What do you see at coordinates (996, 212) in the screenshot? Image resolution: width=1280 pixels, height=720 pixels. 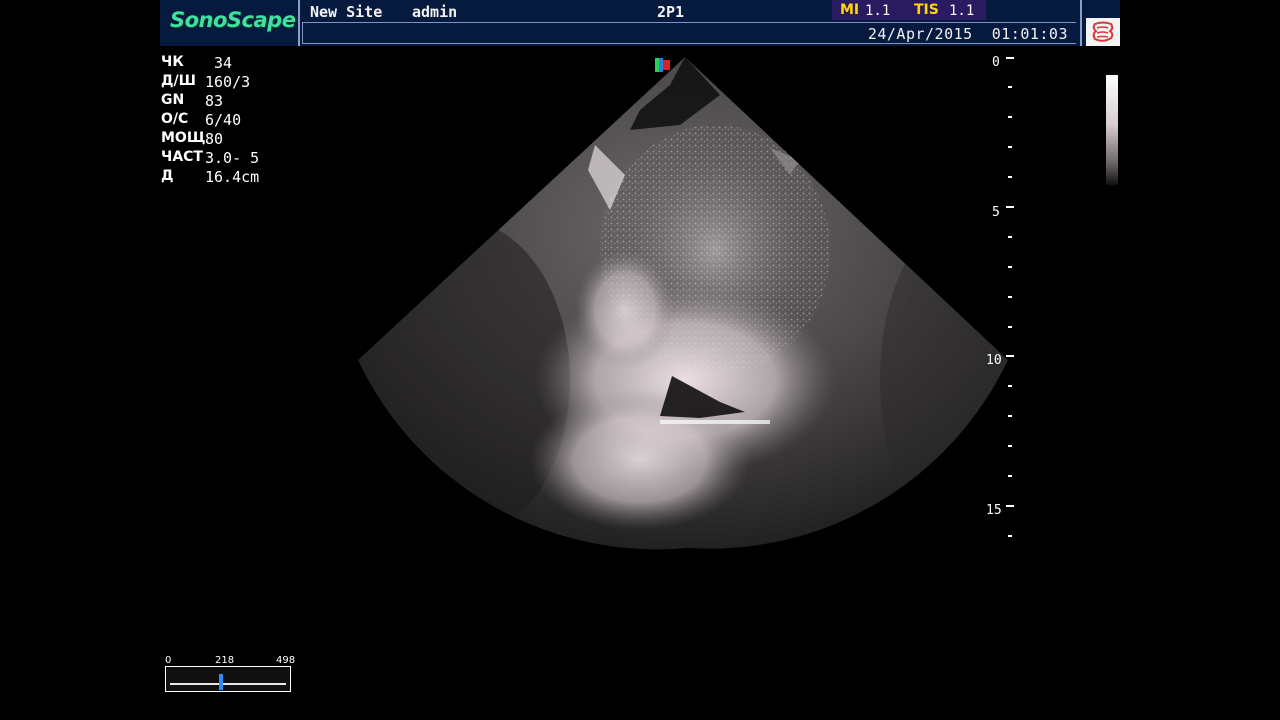 I see `depth-label: 5` at bounding box center [996, 212].